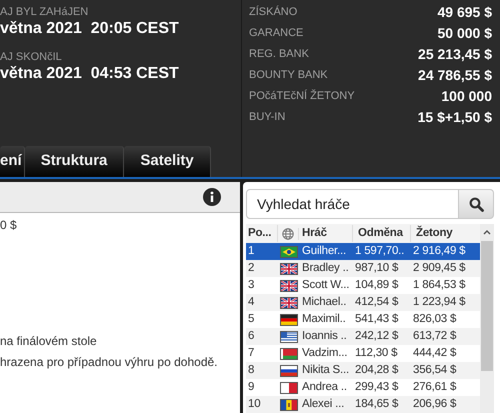  Describe the element at coordinates (276, 34) in the screenshot. I see `stat-label: GARANCE` at that location.